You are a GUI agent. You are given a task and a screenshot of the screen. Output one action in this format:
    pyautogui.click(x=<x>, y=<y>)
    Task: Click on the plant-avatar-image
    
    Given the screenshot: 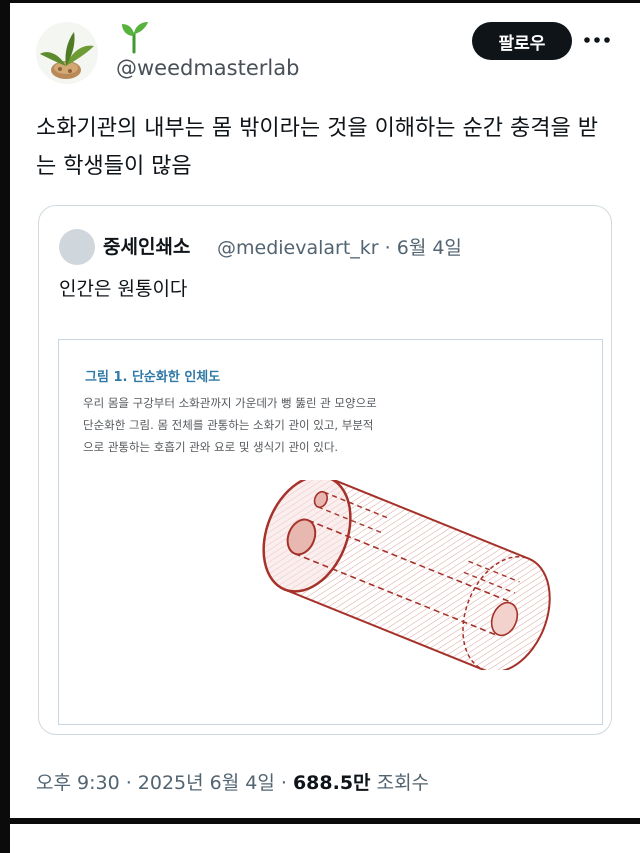 What is the action you would take?
    pyautogui.click(x=67, y=55)
    